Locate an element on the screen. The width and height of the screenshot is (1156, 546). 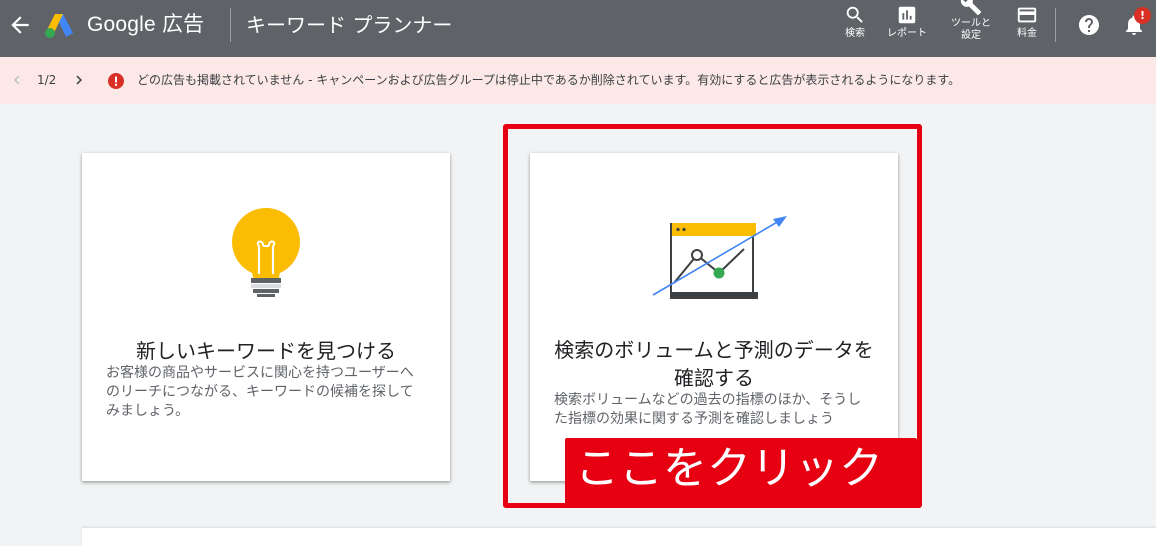
back-arrow-icon is located at coordinates (20, 25).